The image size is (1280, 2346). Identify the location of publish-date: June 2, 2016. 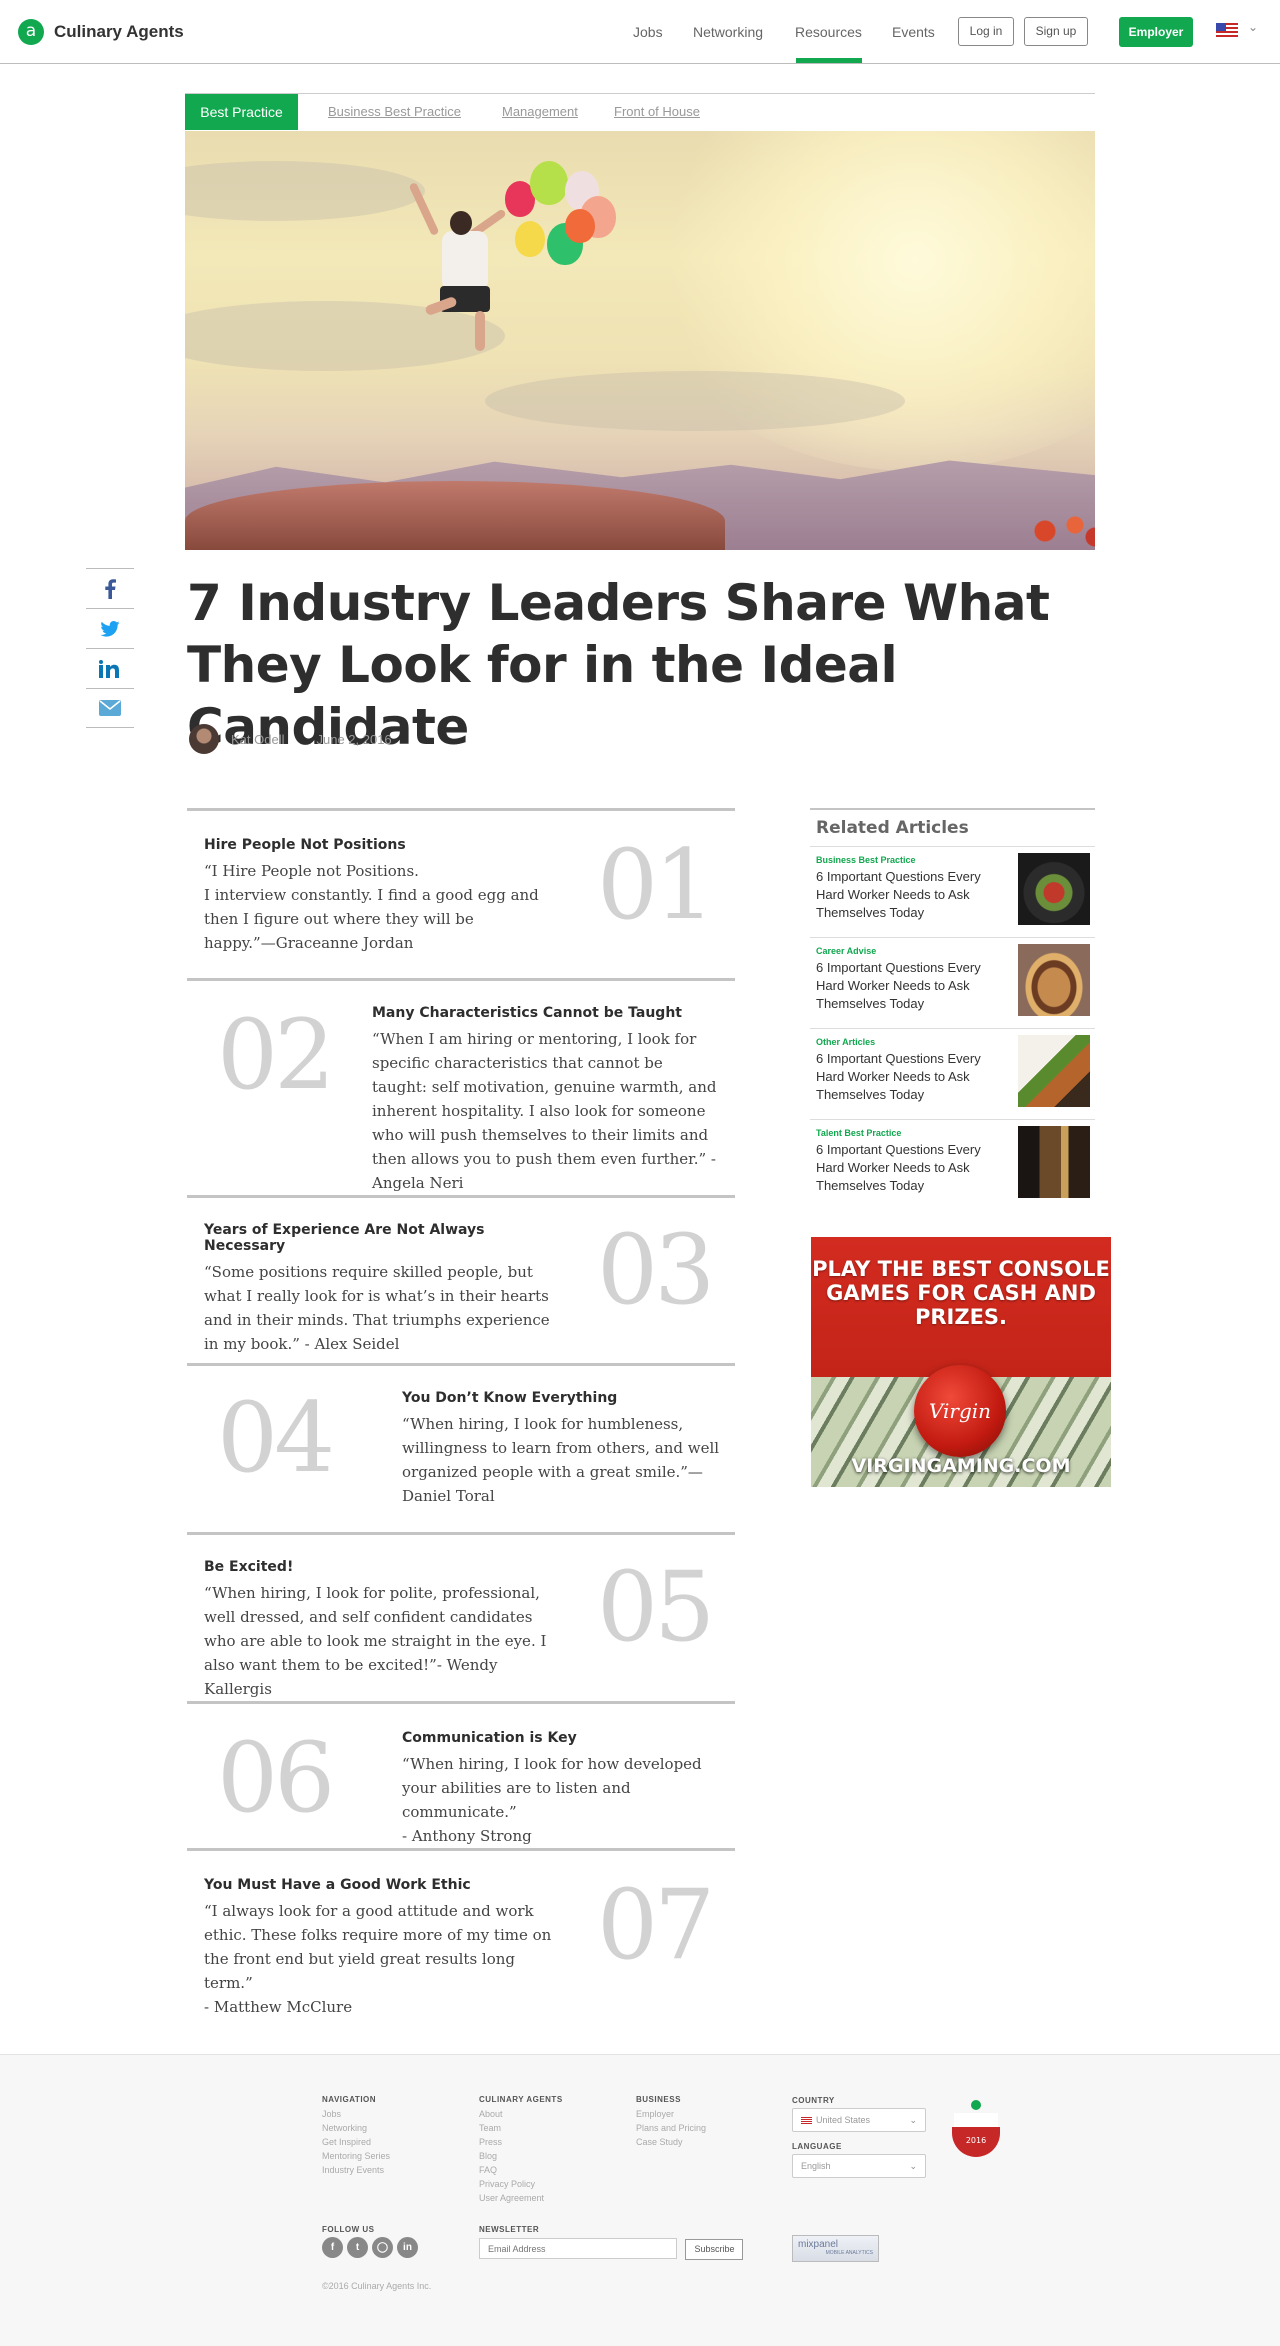
(354, 739).